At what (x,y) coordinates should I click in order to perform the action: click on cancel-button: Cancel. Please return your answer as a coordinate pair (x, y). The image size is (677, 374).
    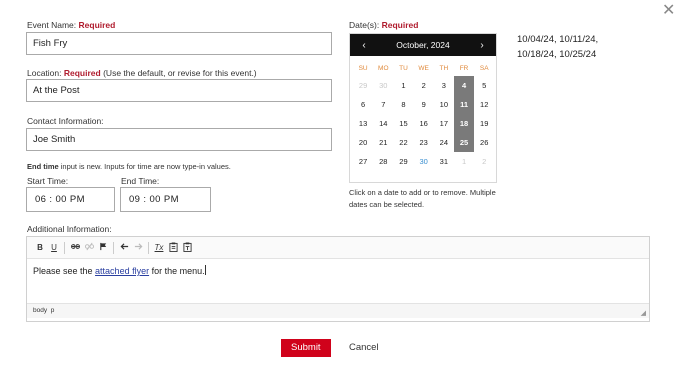
    Looking at the image, I should click on (364, 347).